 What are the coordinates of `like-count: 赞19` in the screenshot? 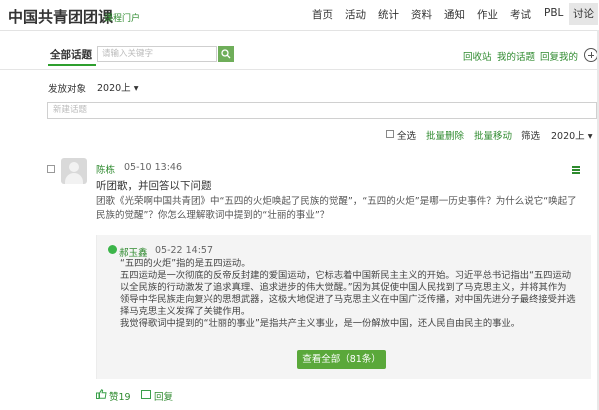 It's located at (120, 396).